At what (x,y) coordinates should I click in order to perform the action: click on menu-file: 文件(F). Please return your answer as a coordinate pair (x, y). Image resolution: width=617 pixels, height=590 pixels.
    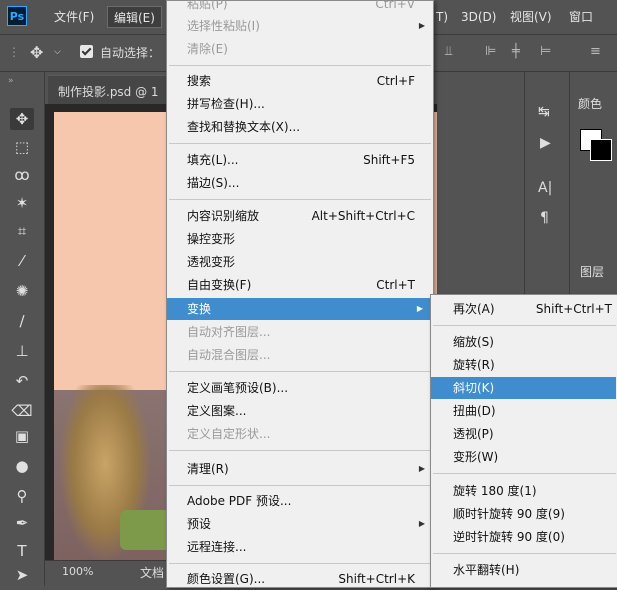
    Looking at the image, I should click on (74, 17).